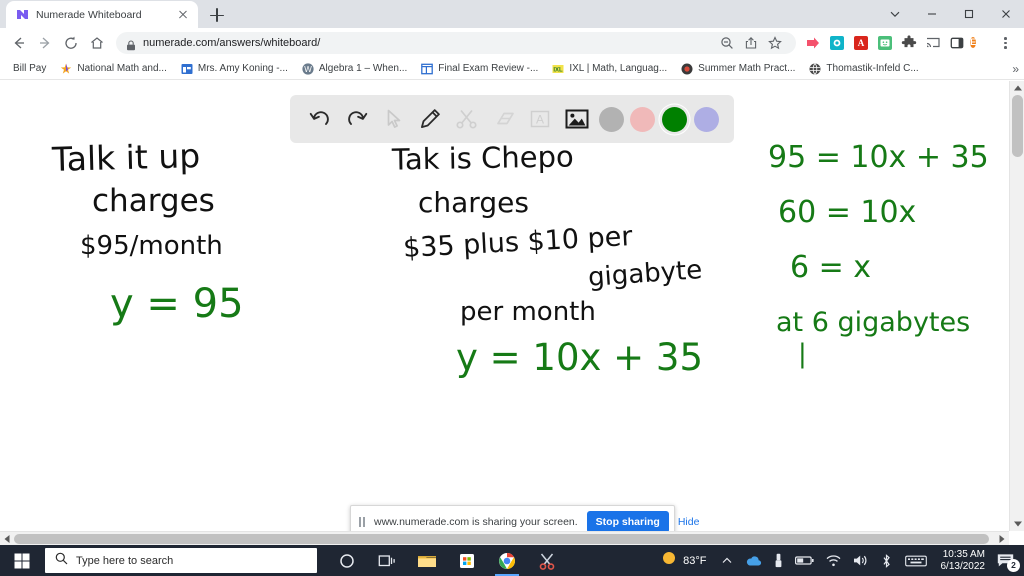  I want to click on new-tab-button, so click(217, 15).